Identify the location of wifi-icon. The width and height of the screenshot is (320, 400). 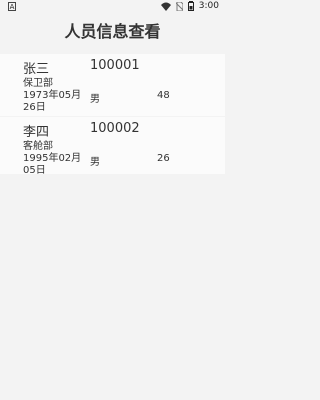
(165, 6).